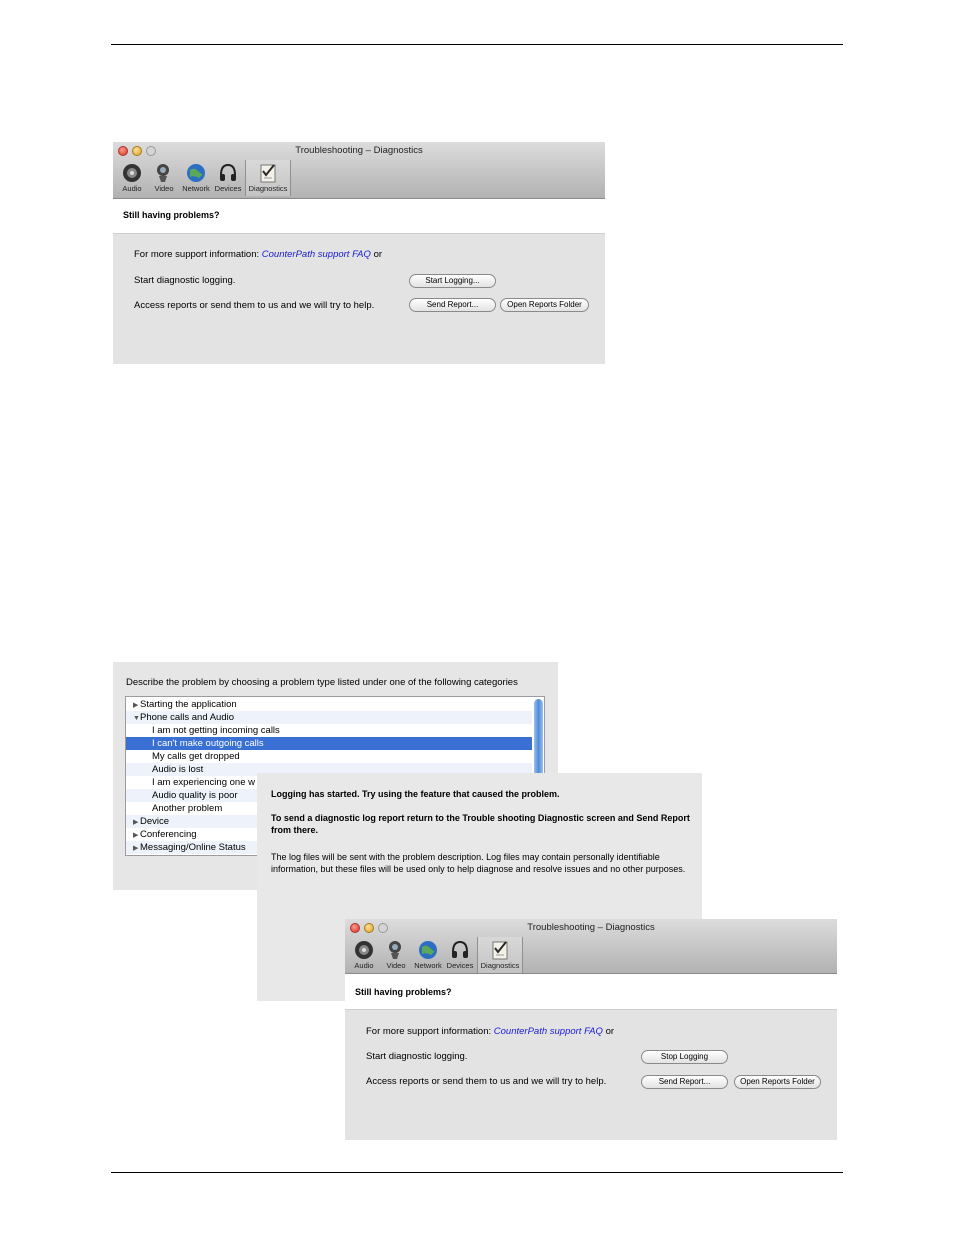 This screenshot has height=1235, width=954. I want to click on list-item-label: Audio quality is poor, so click(195, 795).